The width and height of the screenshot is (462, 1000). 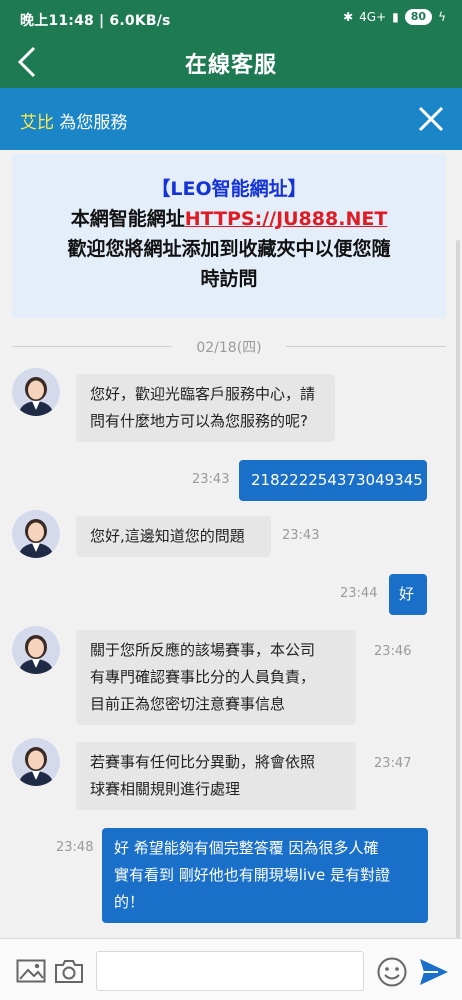 What do you see at coordinates (230, 65) in the screenshot?
I see `page-title: 在線客服` at bounding box center [230, 65].